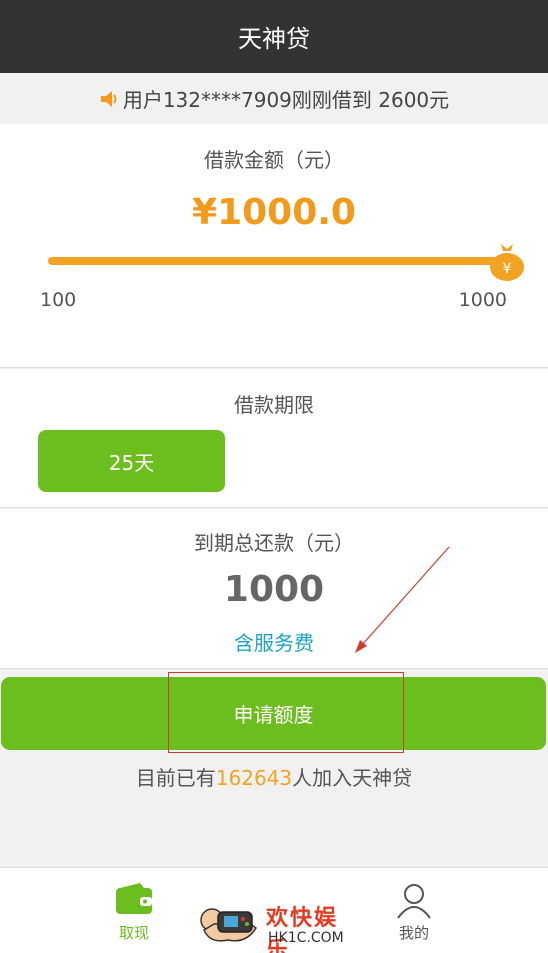 The width and height of the screenshot is (548, 953). Describe the element at coordinates (274, 543) in the screenshot. I see `repayment-label: 到期总还款（元）` at that location.